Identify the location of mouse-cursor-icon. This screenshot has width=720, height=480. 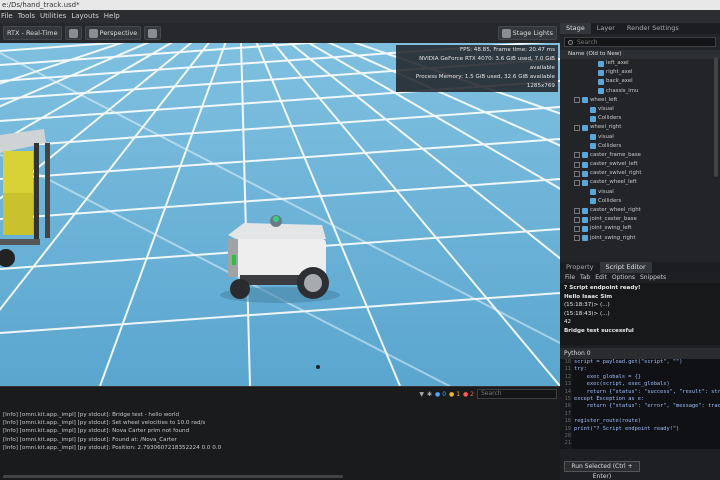
(318, 367).